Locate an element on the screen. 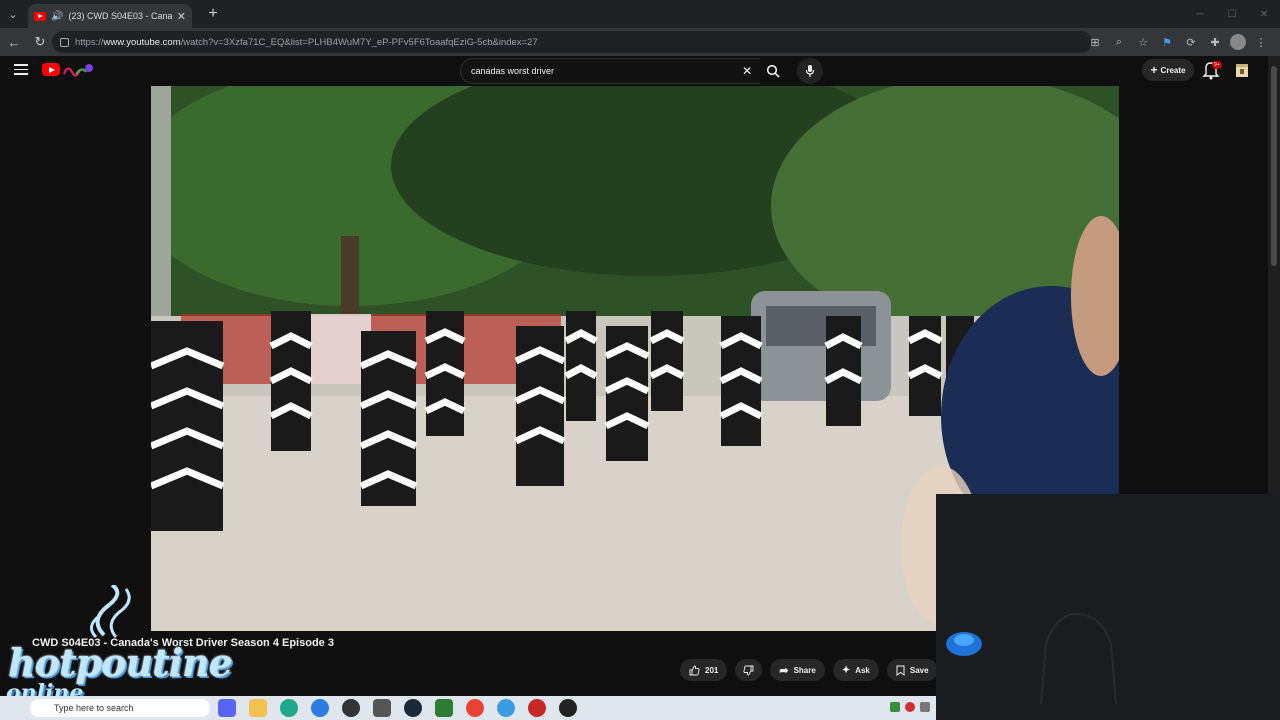 This screenshot has height=720, width=1280. like-button: 201 is located at coordinates (704, 670).